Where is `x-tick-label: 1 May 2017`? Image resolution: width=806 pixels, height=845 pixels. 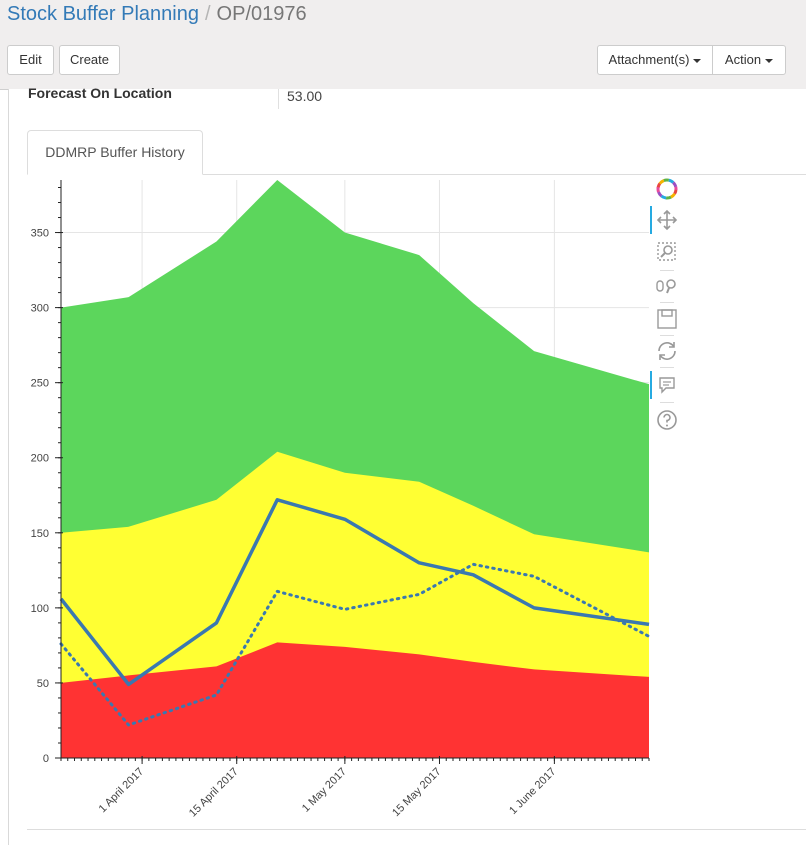
x-tick-label: 1 May 2017 is located at coordinates (324, 790).